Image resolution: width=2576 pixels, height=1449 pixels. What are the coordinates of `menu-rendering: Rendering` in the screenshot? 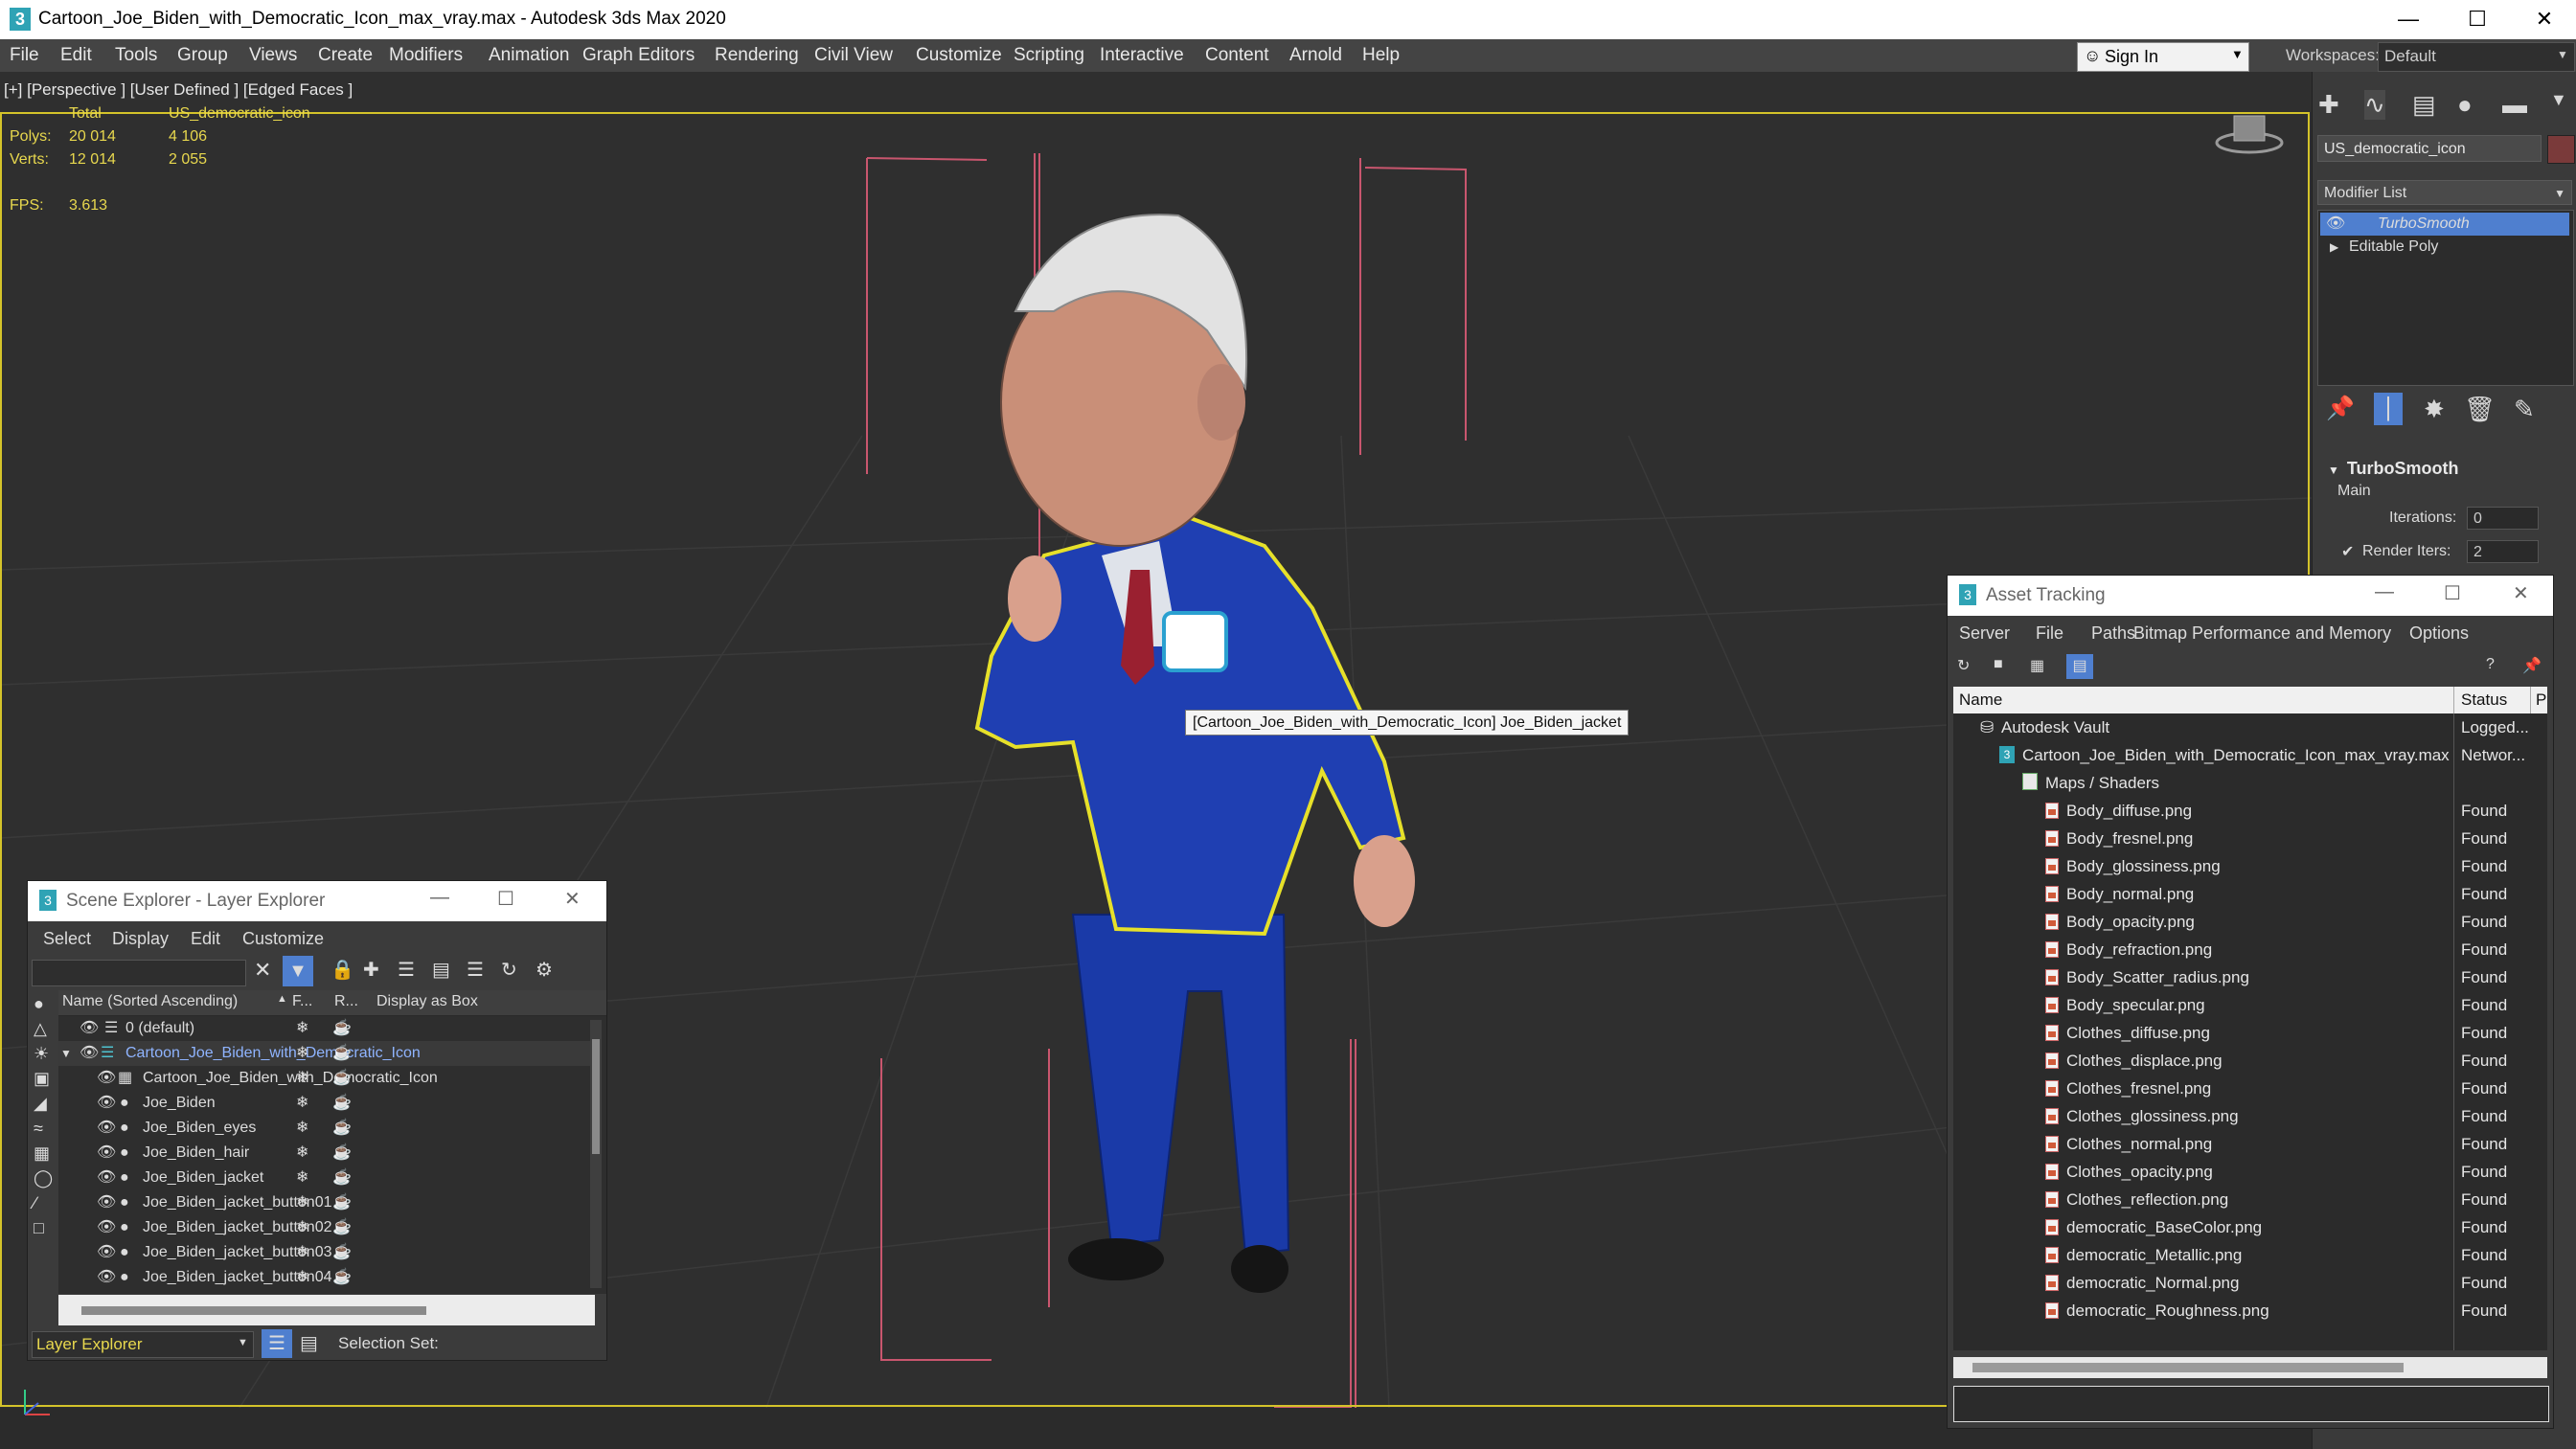 It's located at (757, 55).